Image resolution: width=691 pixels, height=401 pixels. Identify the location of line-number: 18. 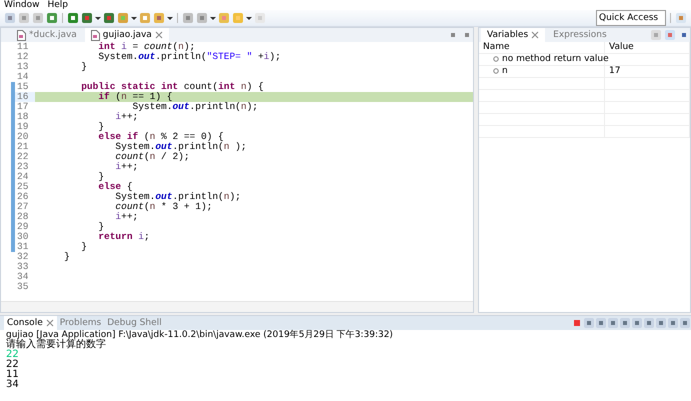
(23, 117).